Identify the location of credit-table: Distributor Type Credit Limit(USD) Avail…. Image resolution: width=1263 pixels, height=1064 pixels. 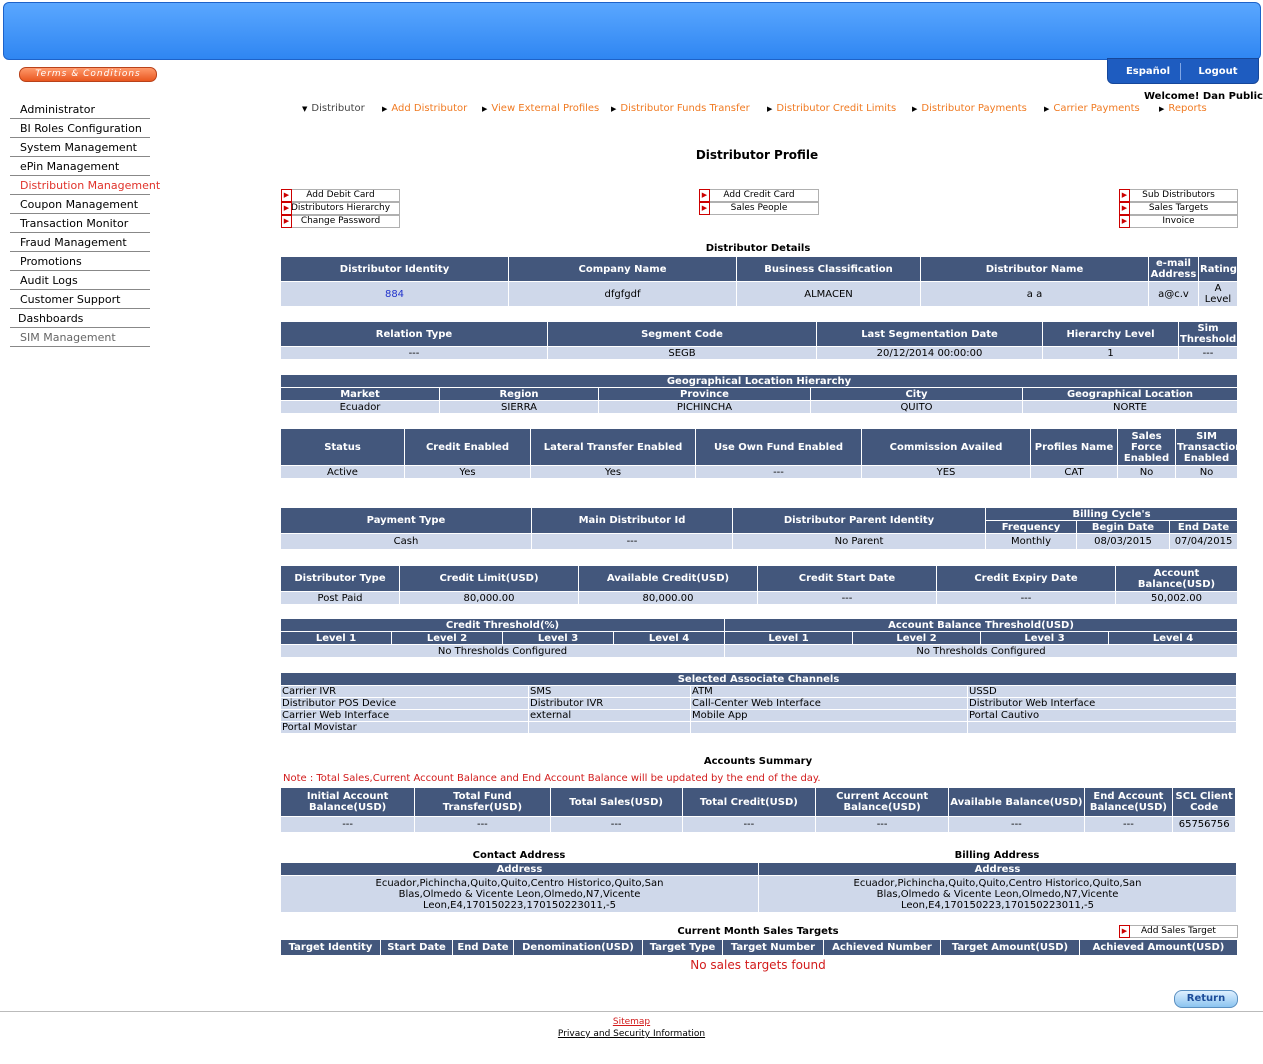
(759, 585).